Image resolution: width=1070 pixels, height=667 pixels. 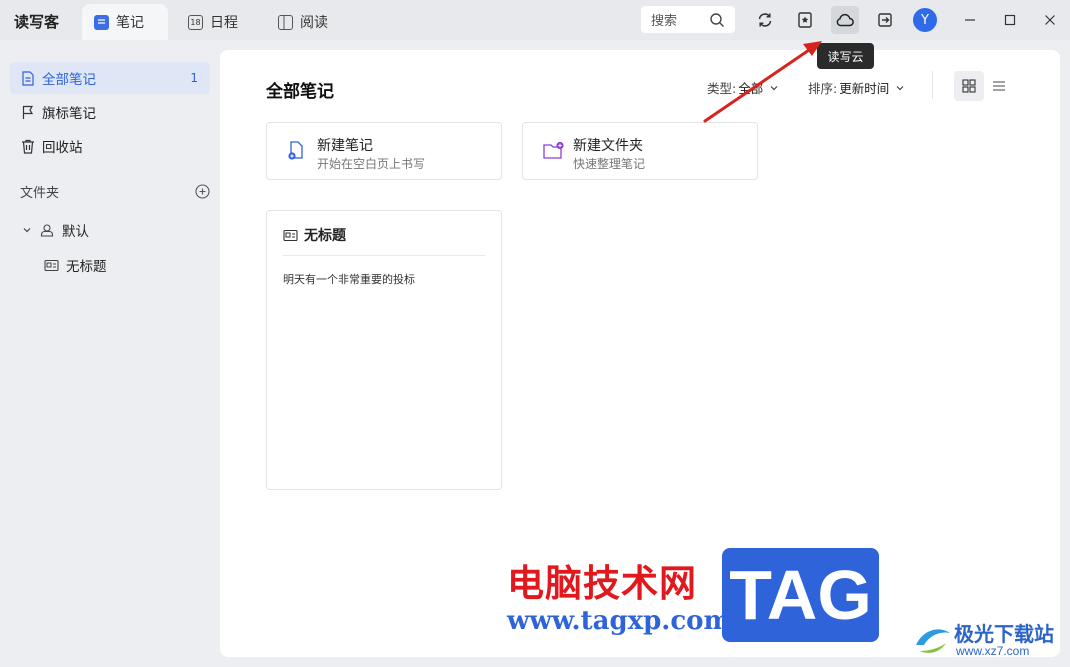 I want to click on sort-filter: 排序: 更新时间, so click(x=856, y=87).